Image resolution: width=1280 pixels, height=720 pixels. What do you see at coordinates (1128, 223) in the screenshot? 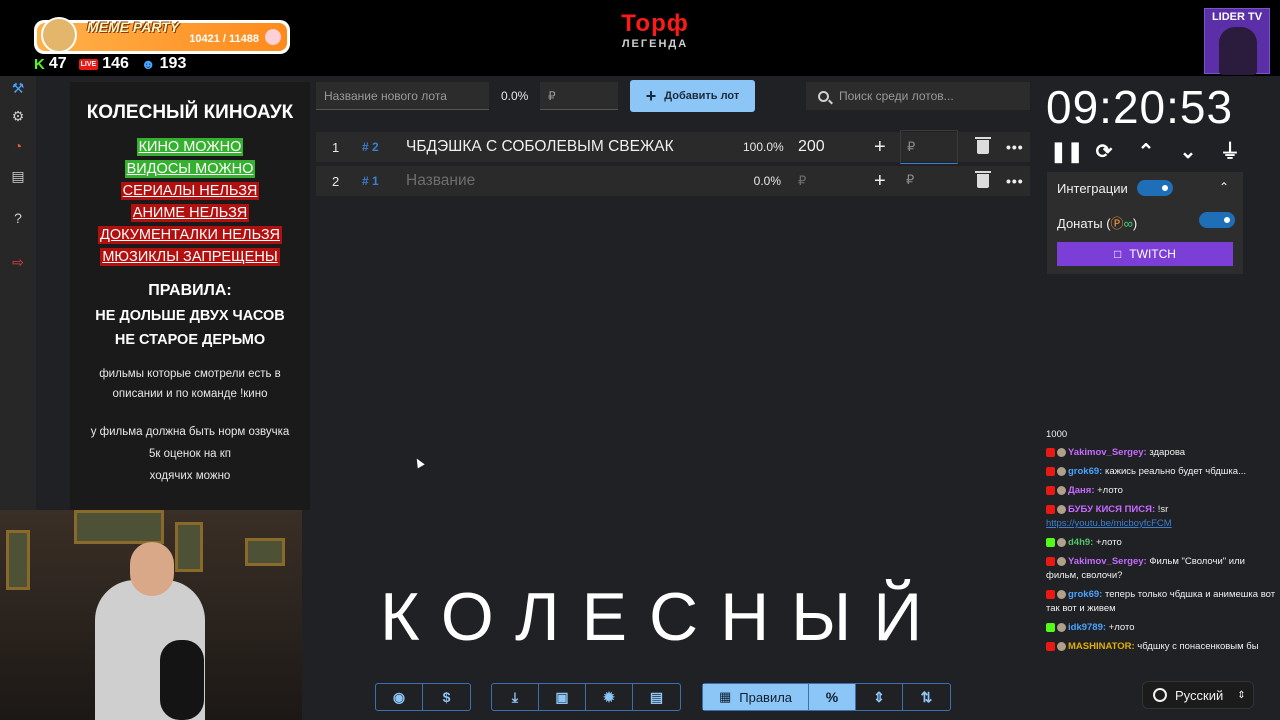
I see `donation-link-icon: ∞` at bounding box center [1128, 223].